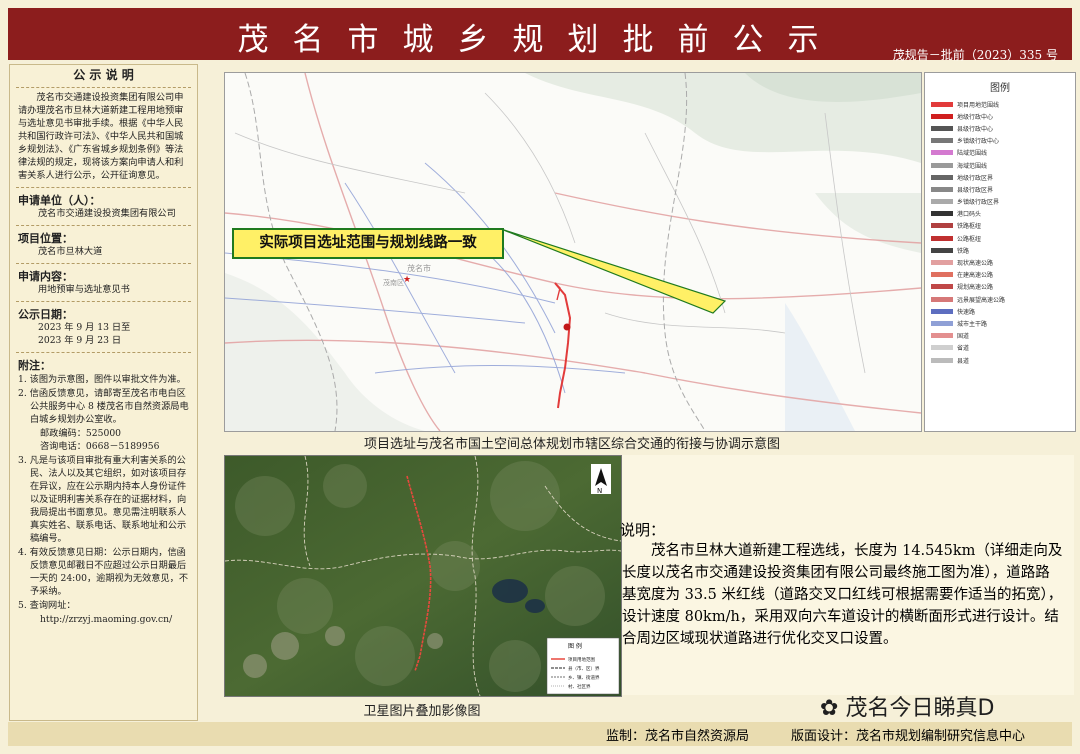  Describe the element at coordinates (1000, 88) in the screenshot. I see `legend-title: 图例` at that location.